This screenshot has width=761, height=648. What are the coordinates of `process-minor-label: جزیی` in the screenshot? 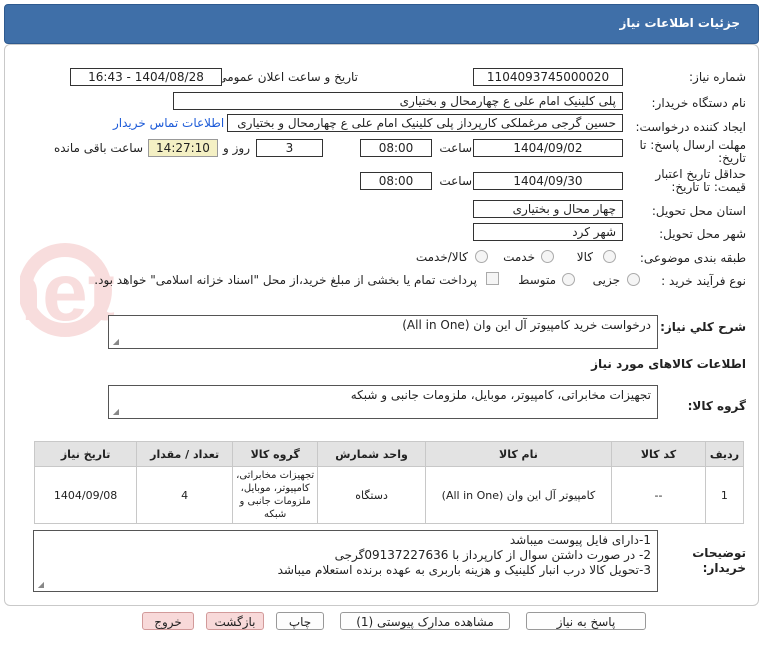 It's located at (606, 280).